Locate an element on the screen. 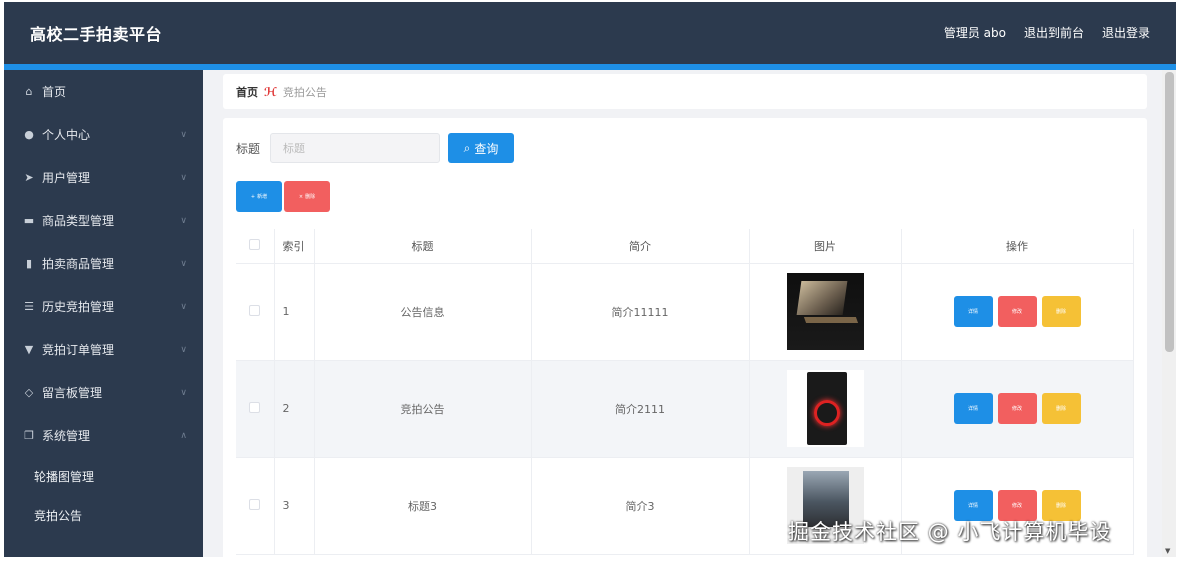 The image size is (1186, 563). add-button: + 新增 is located at coordinates (259, 196).